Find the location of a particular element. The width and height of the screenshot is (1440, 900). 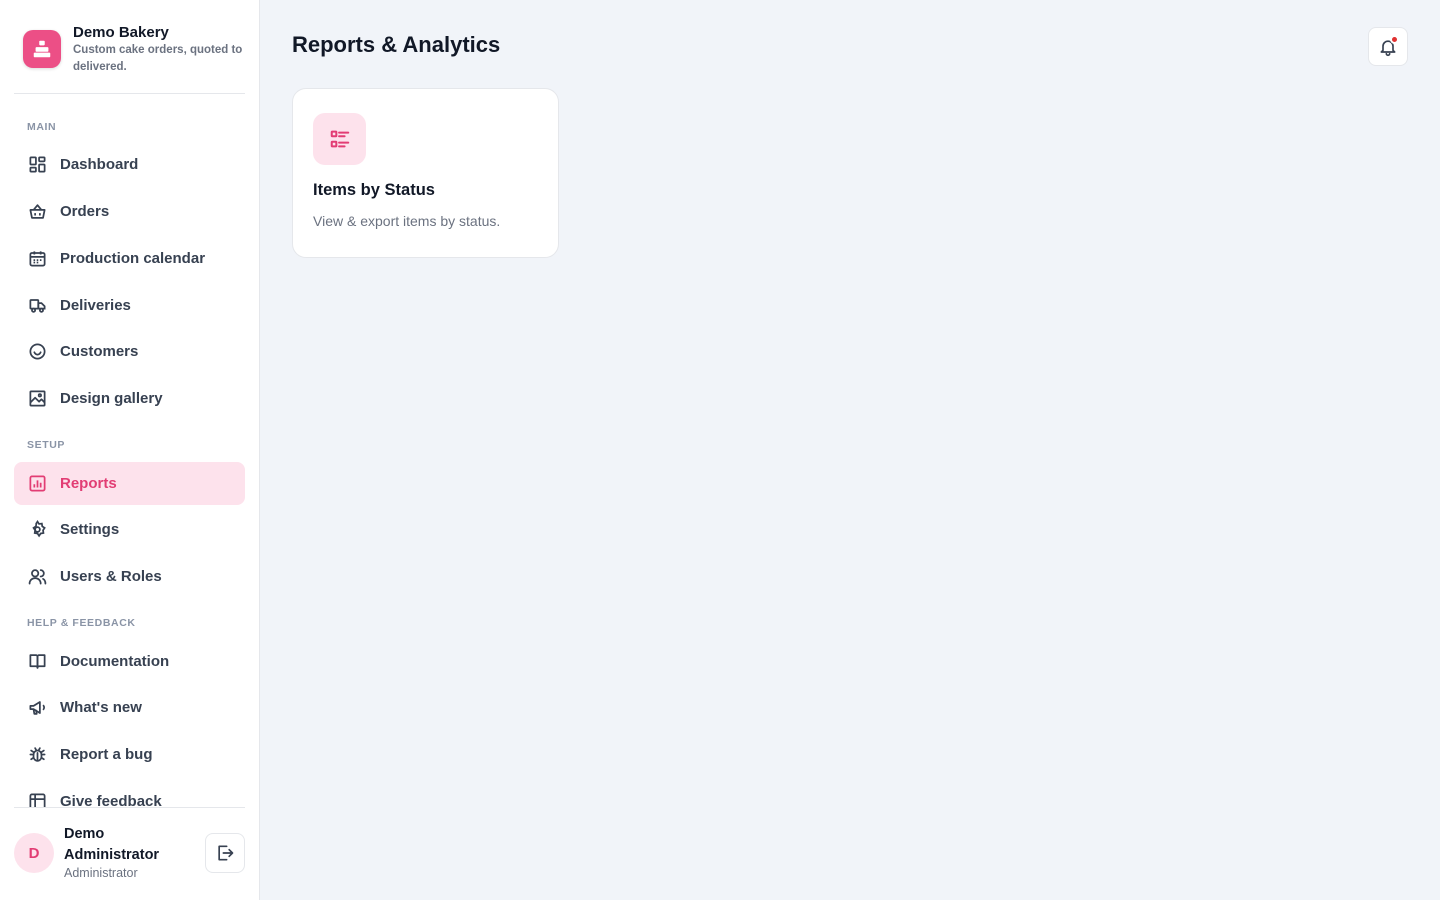

sidebar-item-production-calendar: Production calendar is located at coordinates (129, 258).